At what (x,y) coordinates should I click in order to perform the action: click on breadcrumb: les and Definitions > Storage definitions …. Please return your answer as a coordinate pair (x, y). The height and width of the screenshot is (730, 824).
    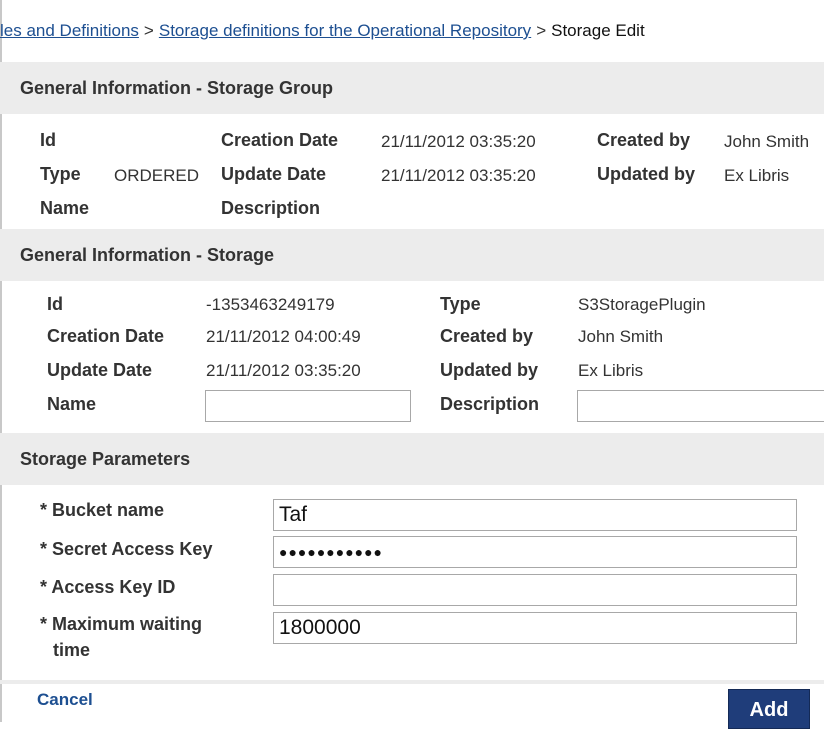
    Looking at the image, I should click on (412, 31).